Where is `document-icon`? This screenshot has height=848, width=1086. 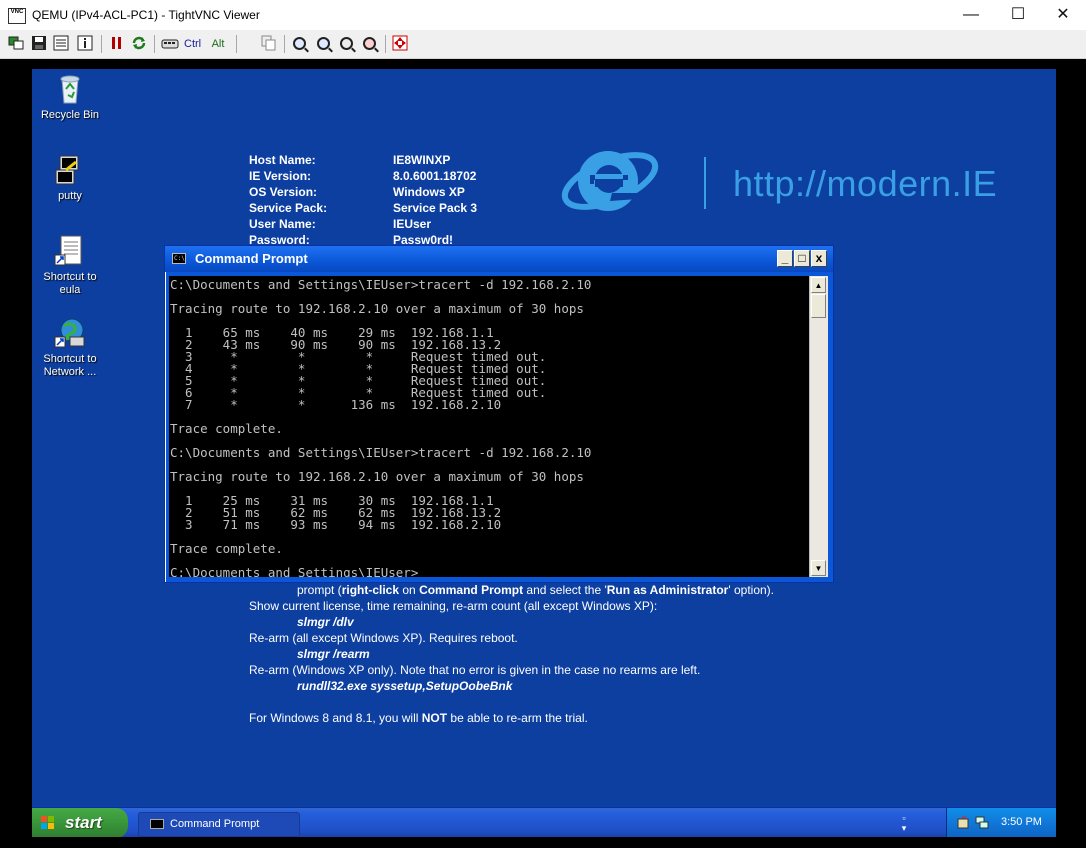
document-icon is located at coordinates (70, 251).